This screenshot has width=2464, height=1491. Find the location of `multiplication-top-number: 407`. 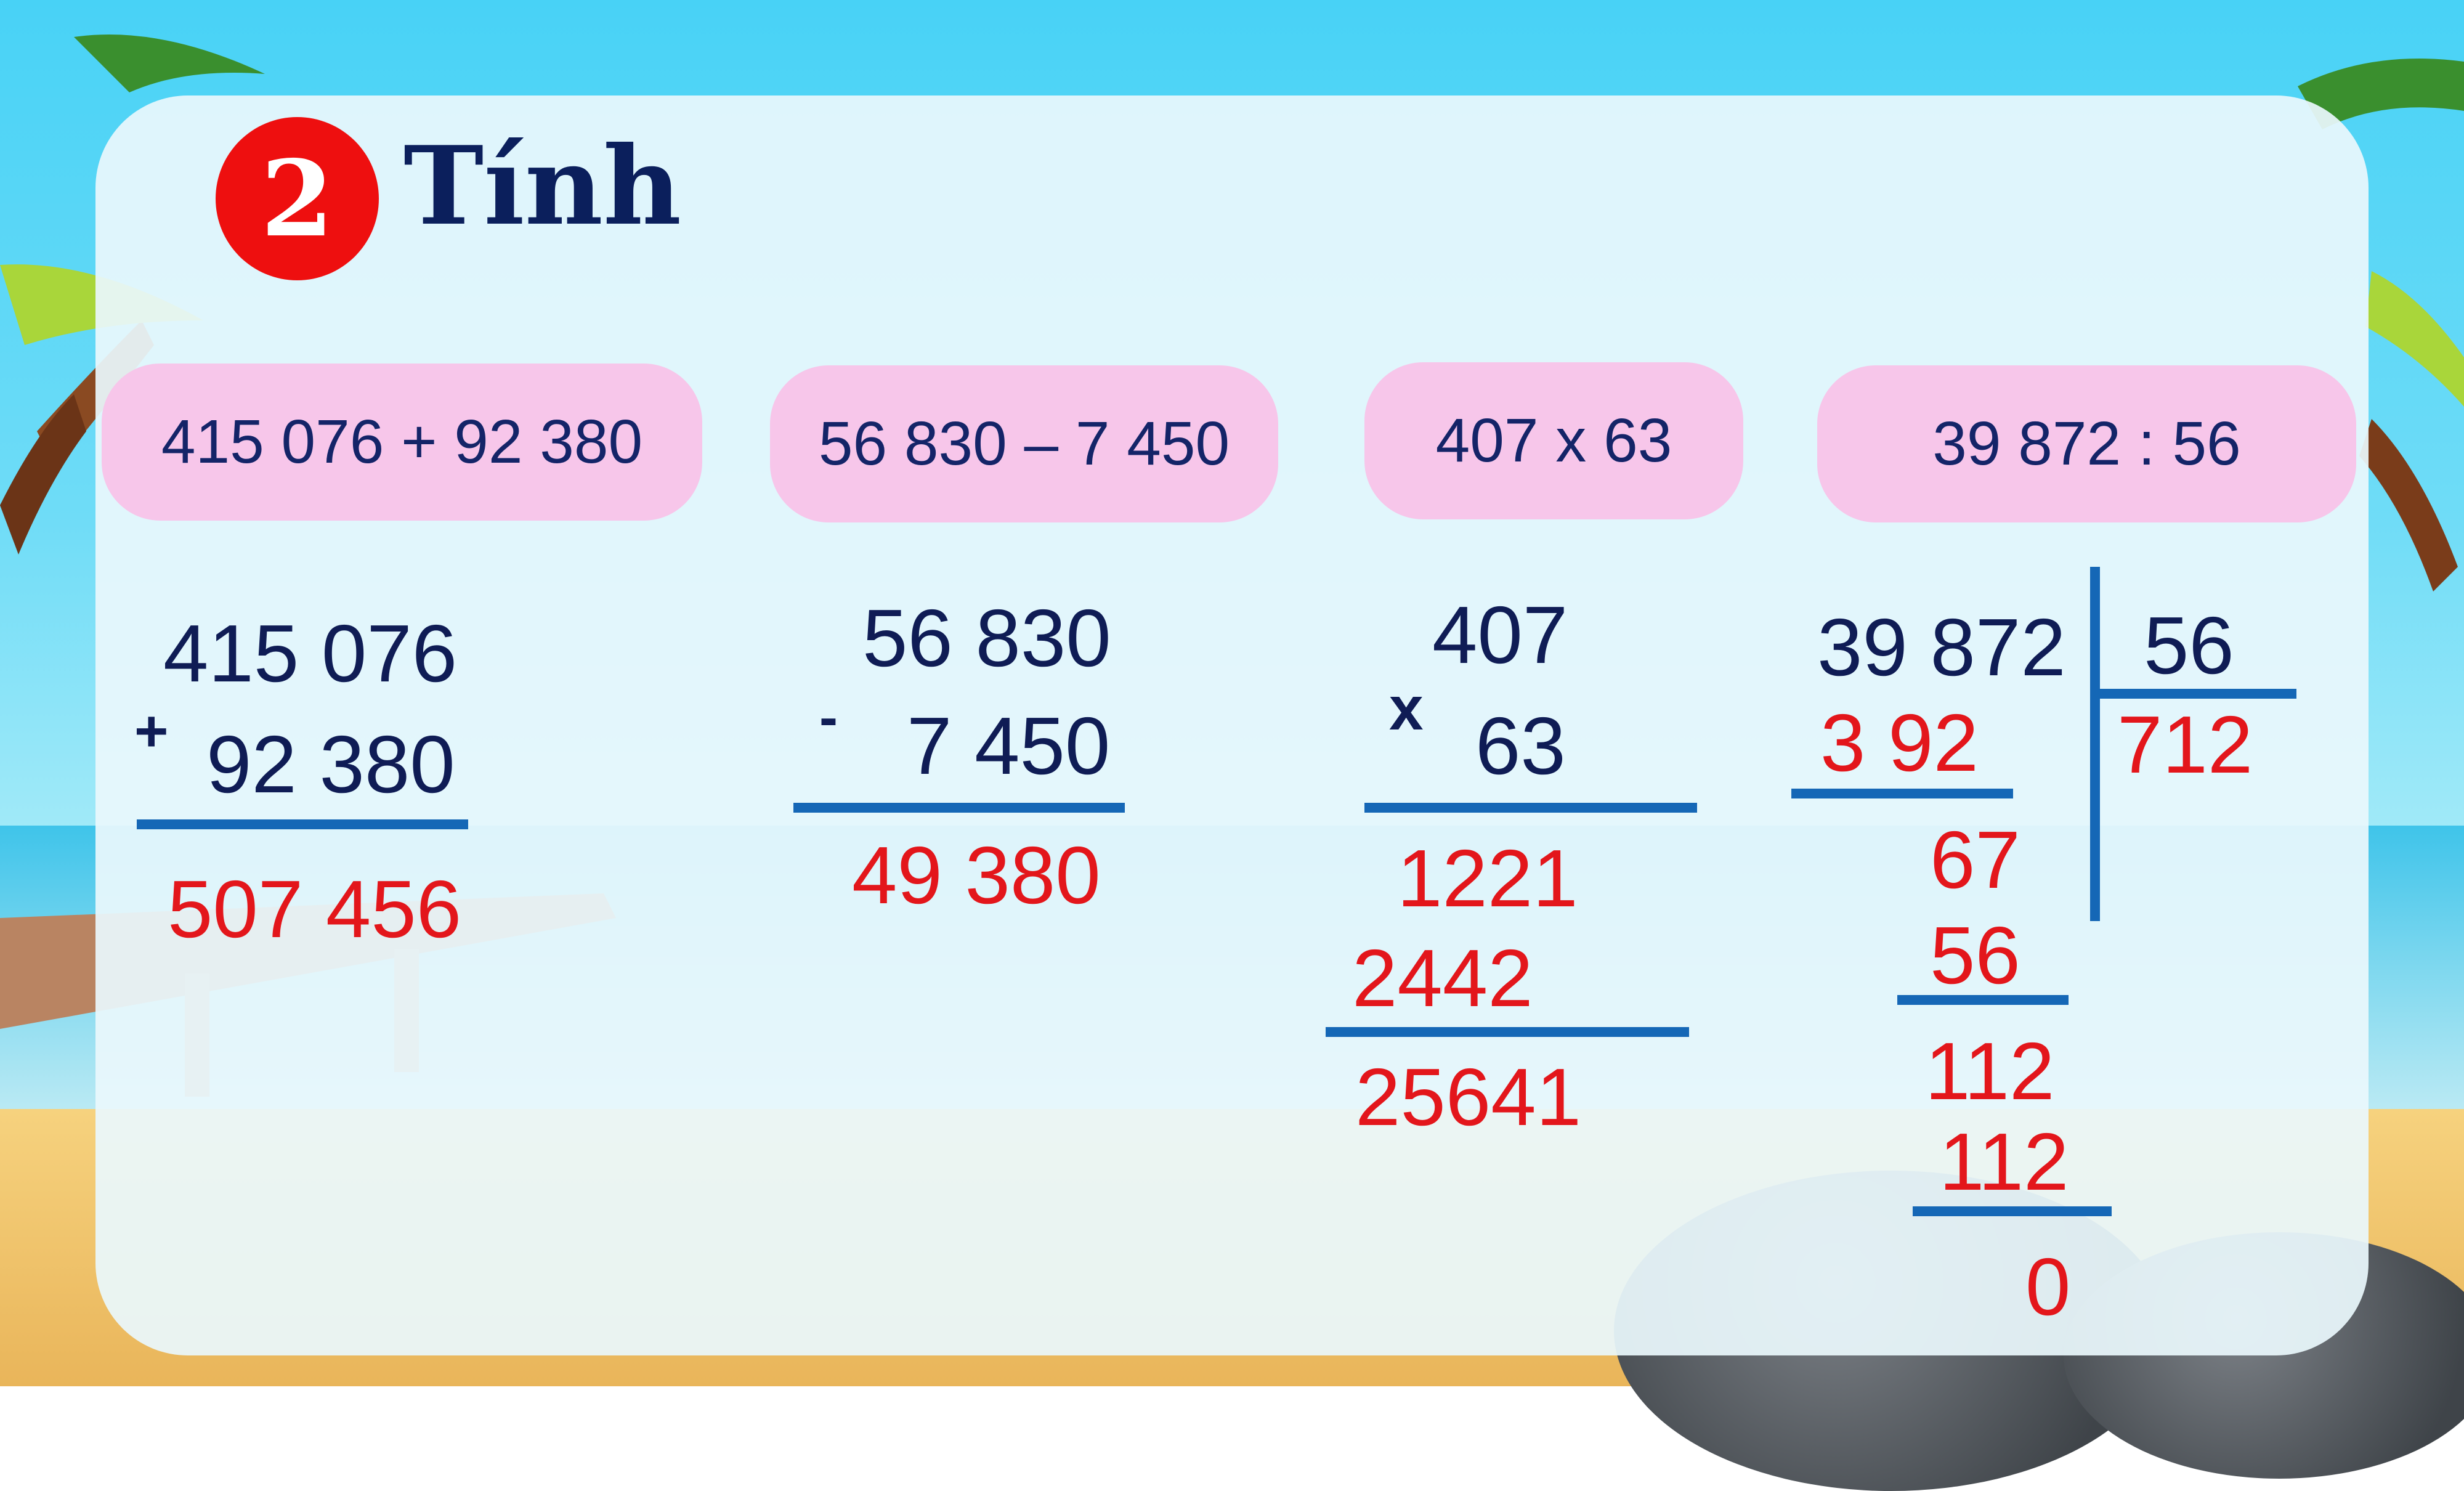

multiplication-top-number: 407 is located at coordinates (1500, 635).